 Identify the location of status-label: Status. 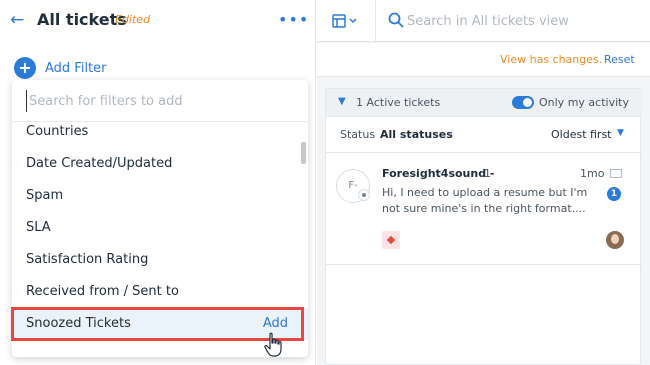
(358, 134).